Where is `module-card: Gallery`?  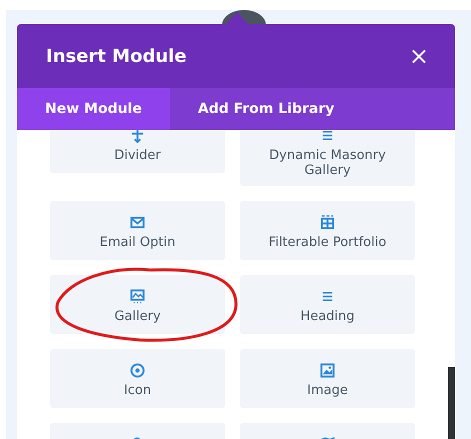 module-card: Gallery is located at coordinates (137, 304).